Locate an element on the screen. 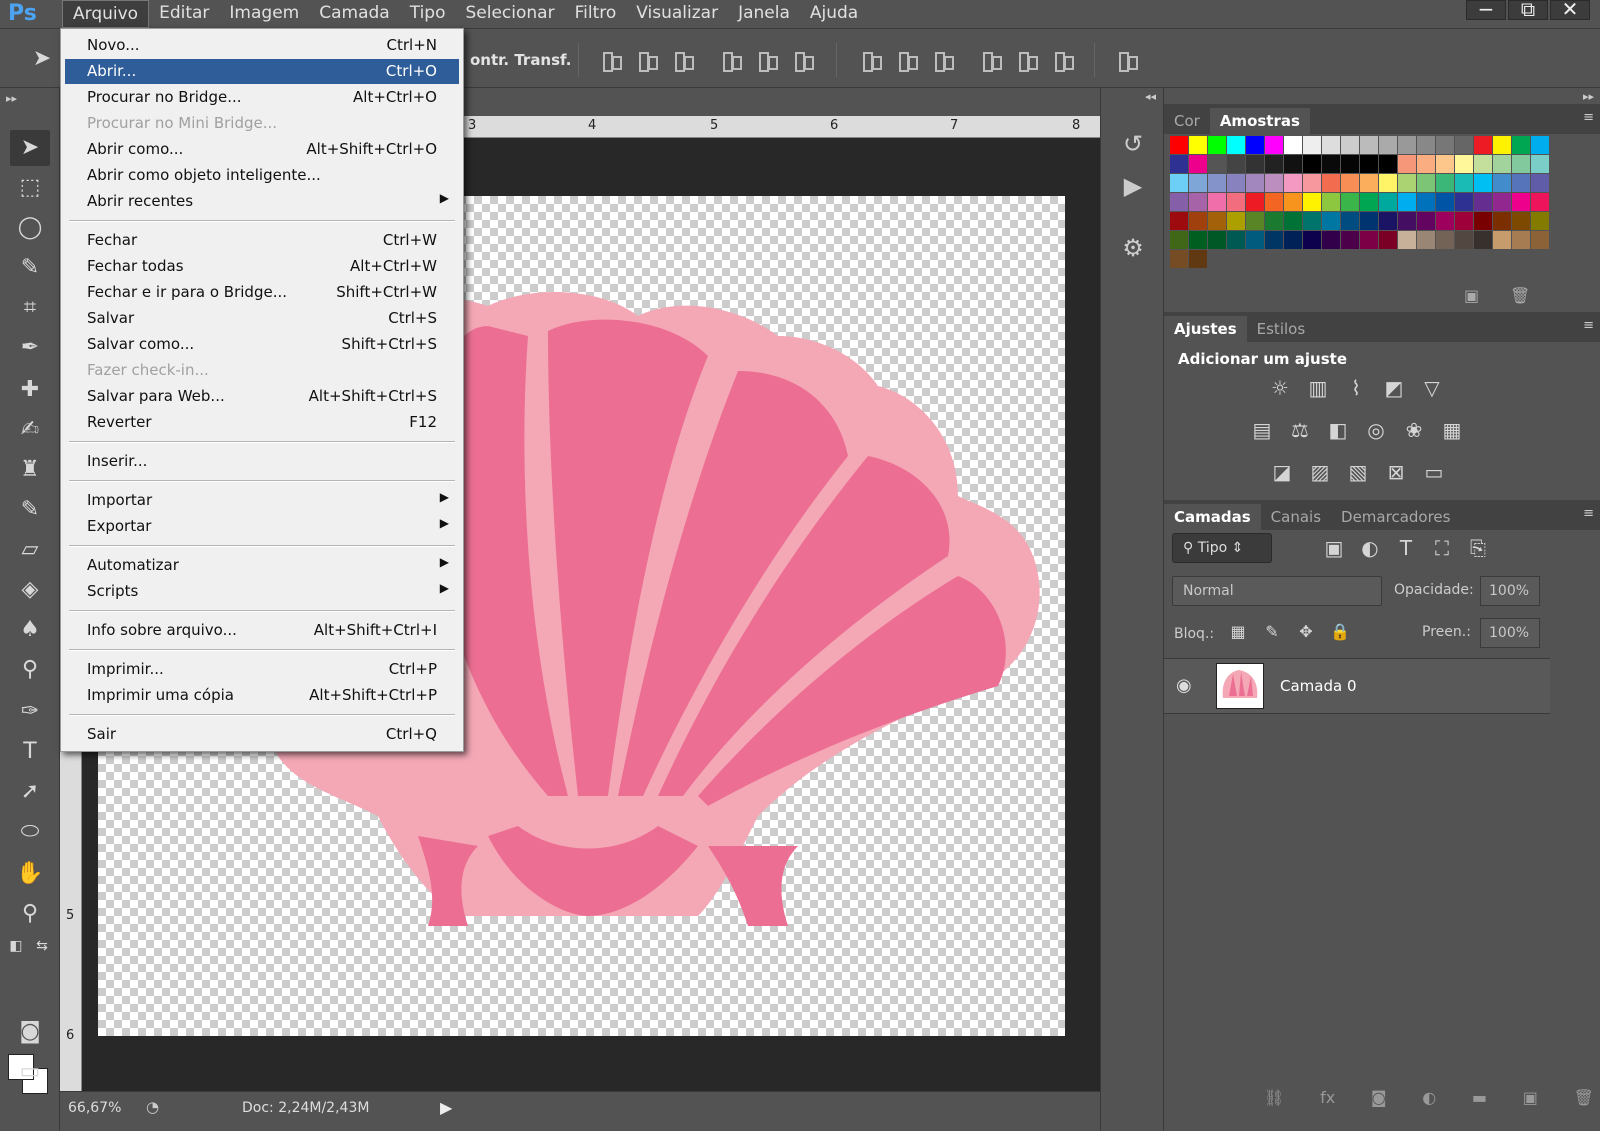 This screenshot has height=1131, width=1600. file-menu-item: Exportar ▶ is located at coordinates (262, 526).